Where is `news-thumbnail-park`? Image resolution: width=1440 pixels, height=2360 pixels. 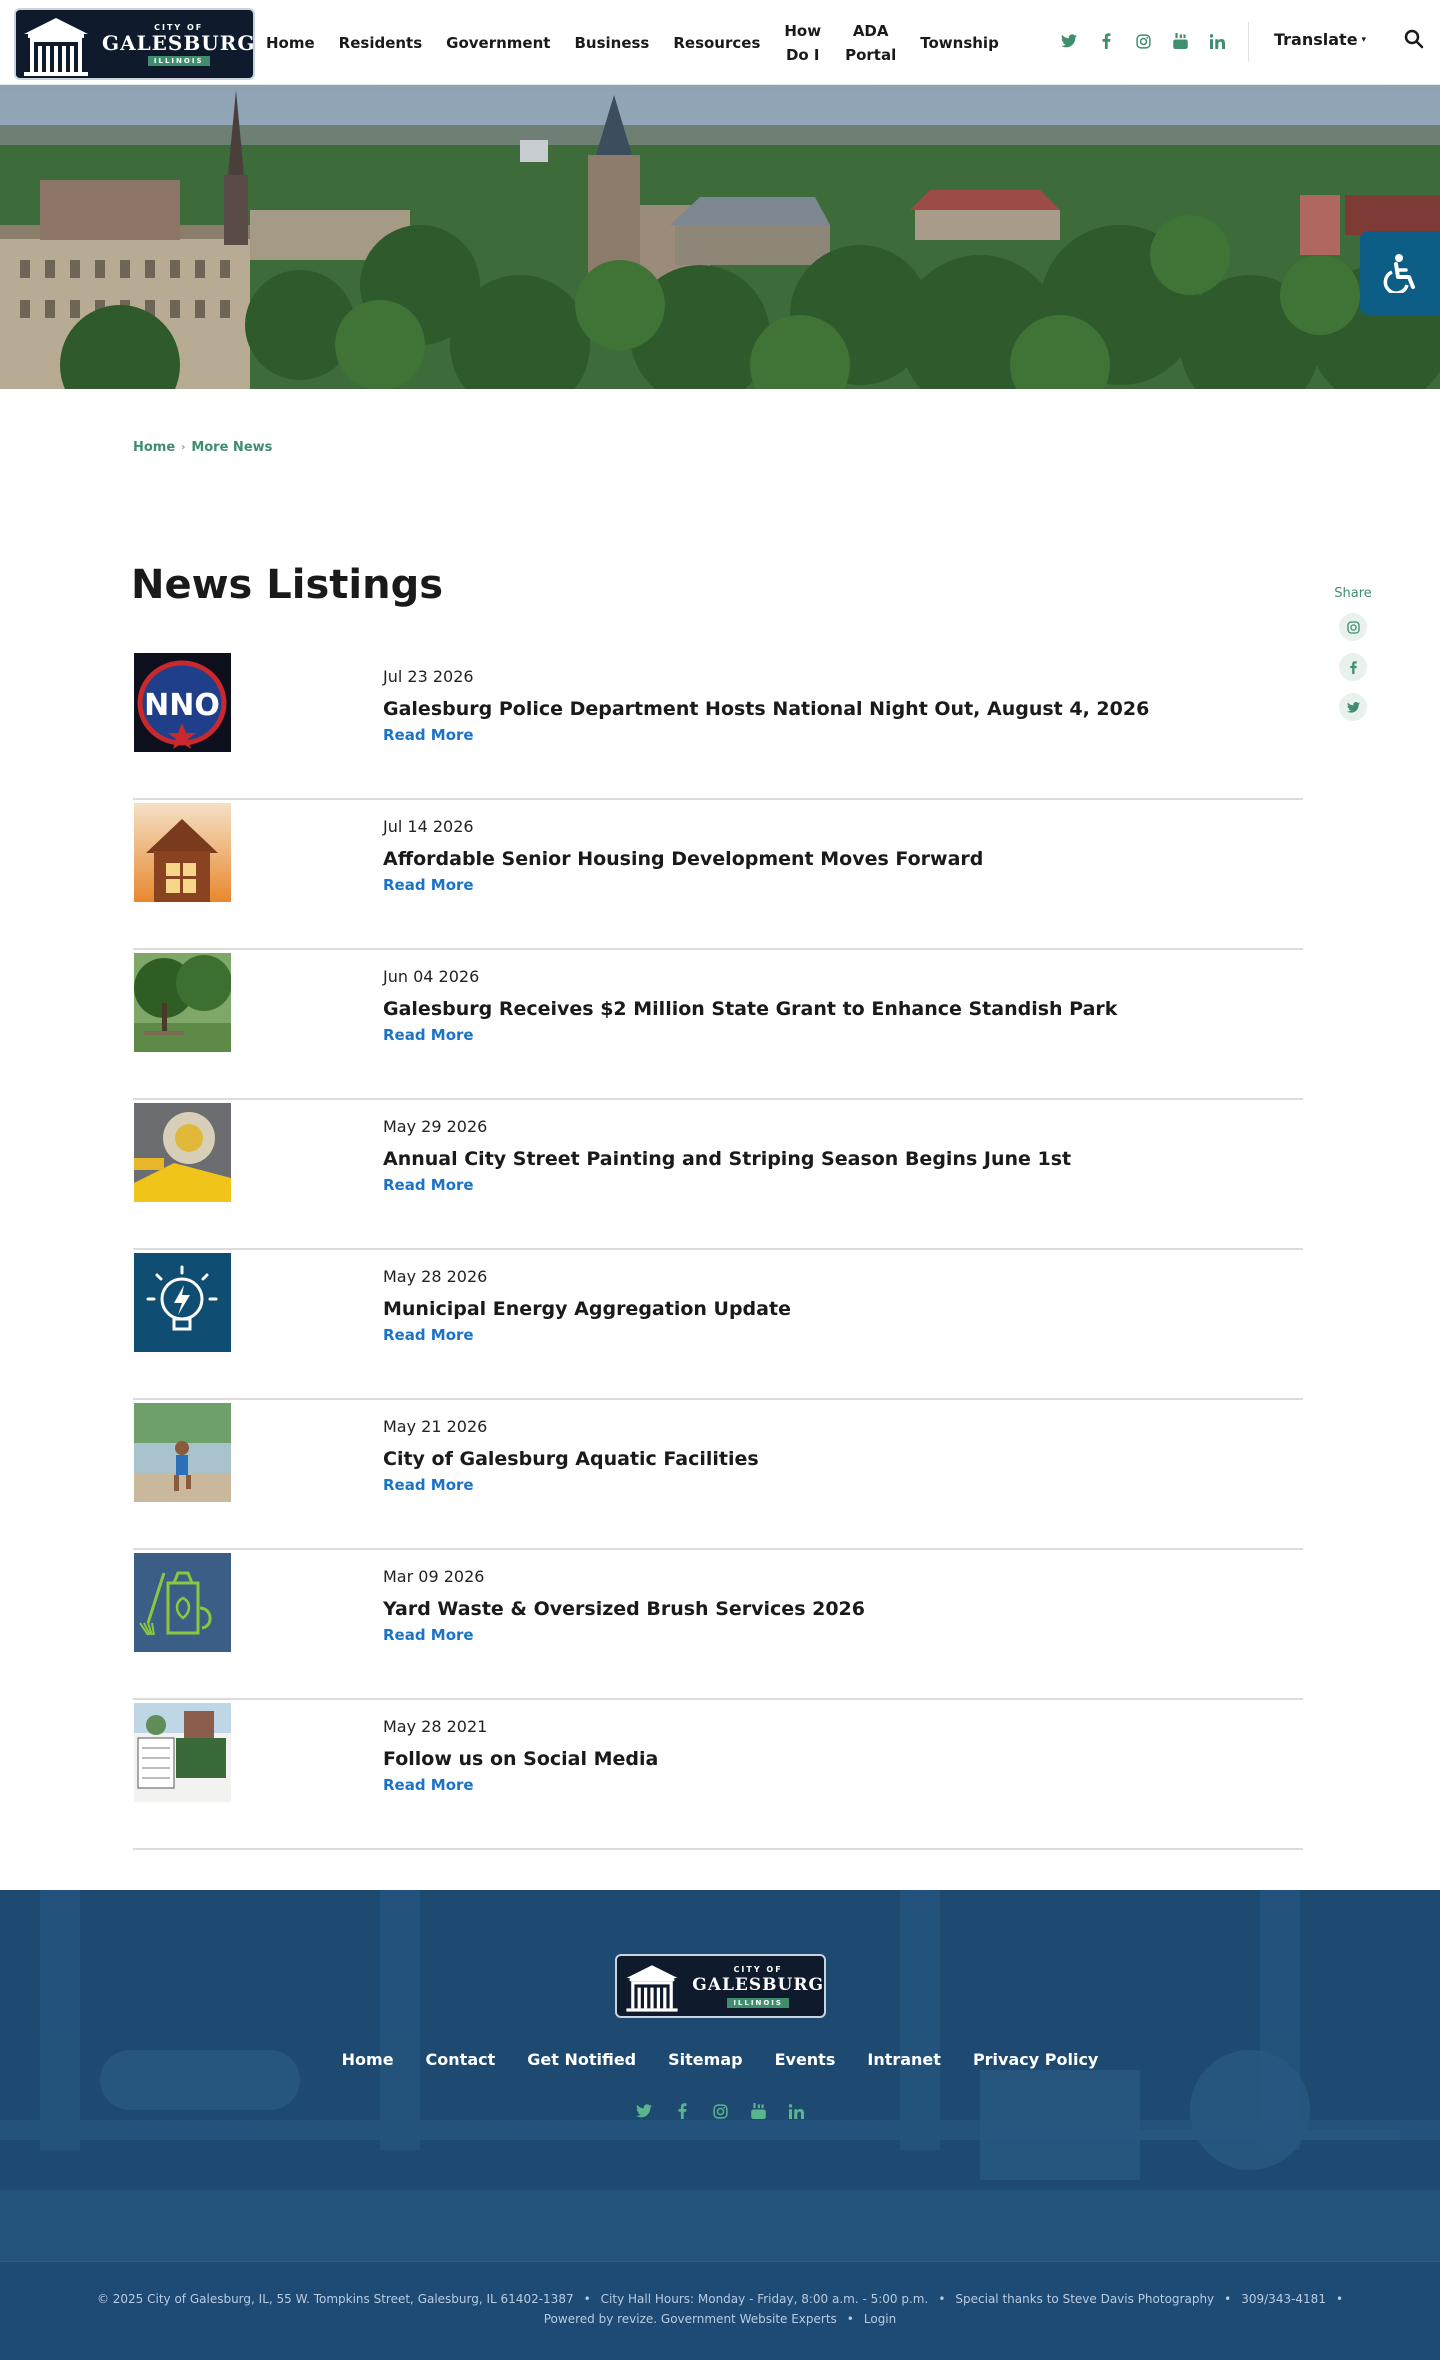 news-thumbnail-park is located at coordinates (182, 1002).